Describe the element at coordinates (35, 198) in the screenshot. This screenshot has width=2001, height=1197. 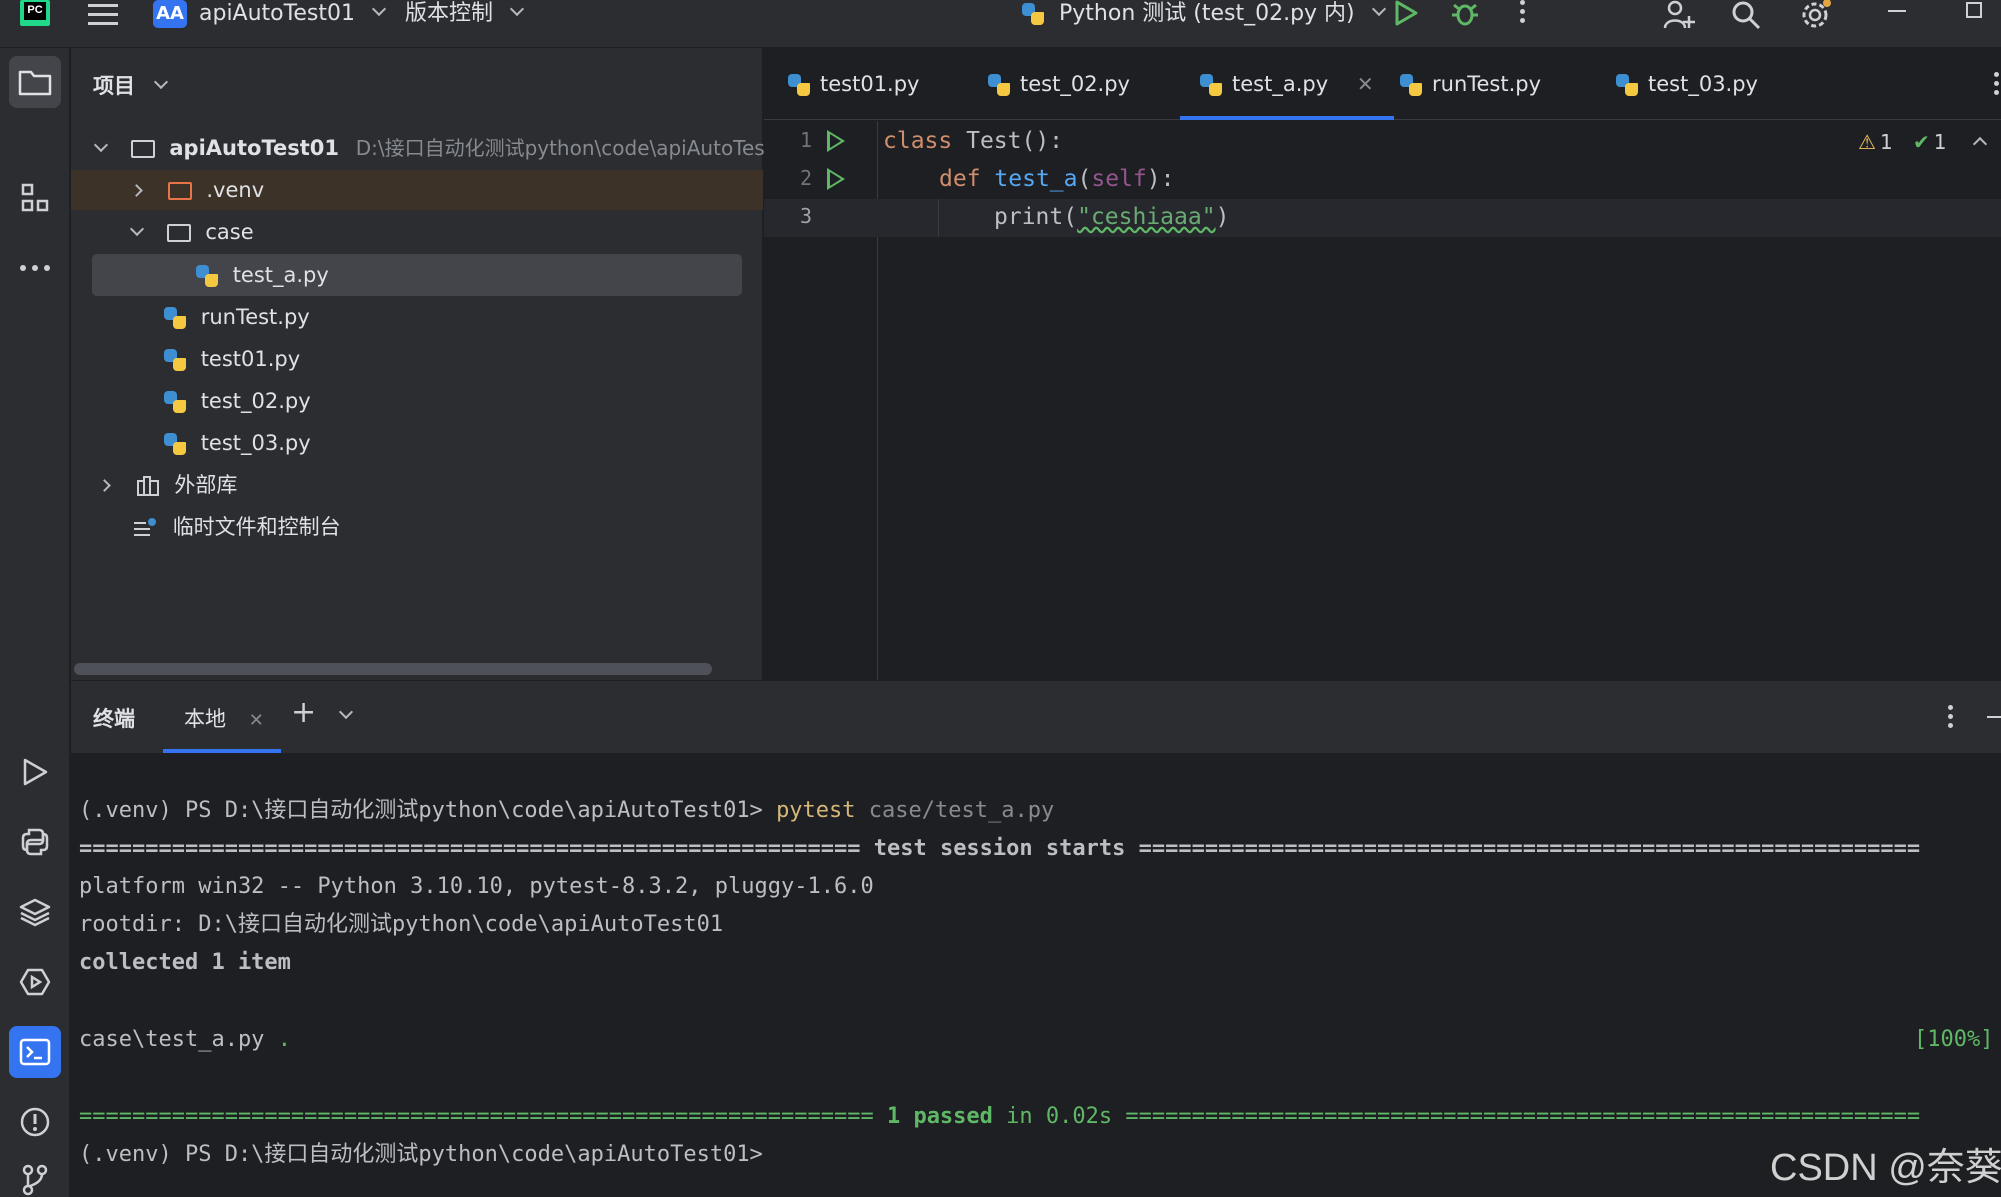
I see `structure-tool-button` at that location.